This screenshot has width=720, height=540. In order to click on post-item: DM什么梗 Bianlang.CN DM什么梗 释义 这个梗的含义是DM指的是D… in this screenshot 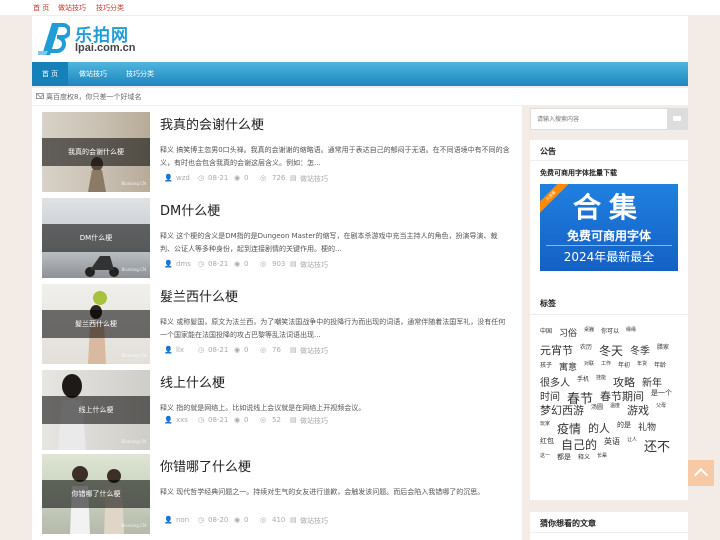, I will do `click(282, 238)`.